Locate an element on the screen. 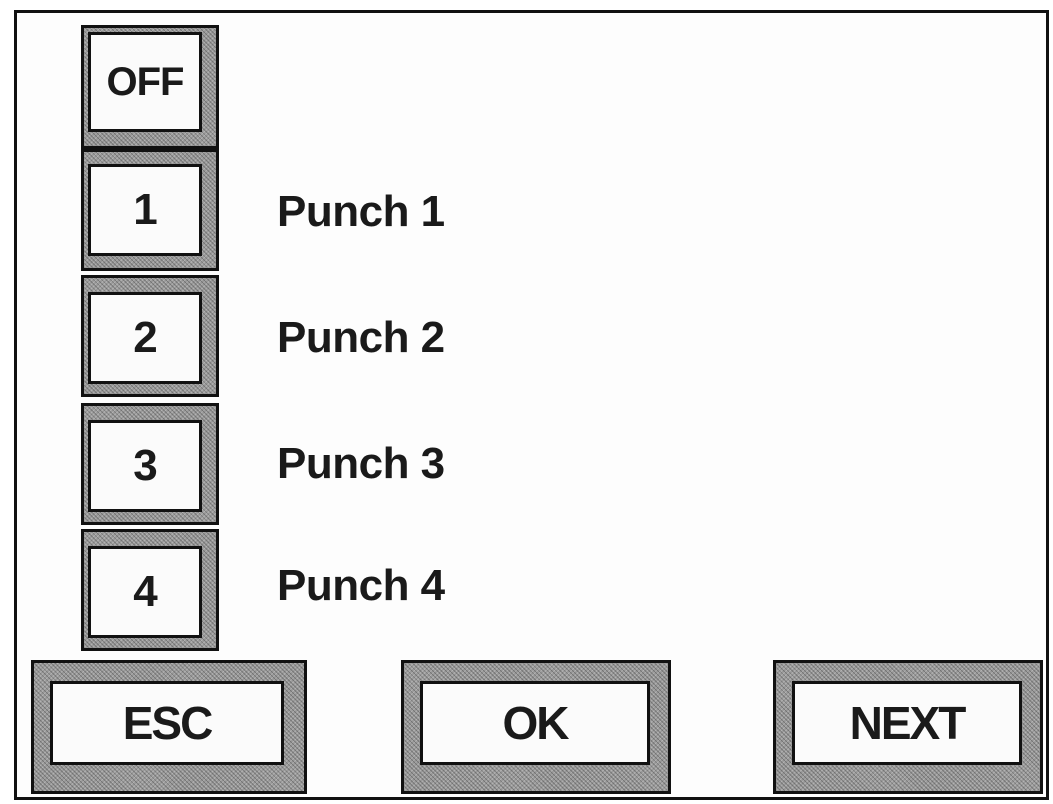 This screenshot has width=1053, height=804. punch-4-key-label: 4 is located at coordinates (145, 592).